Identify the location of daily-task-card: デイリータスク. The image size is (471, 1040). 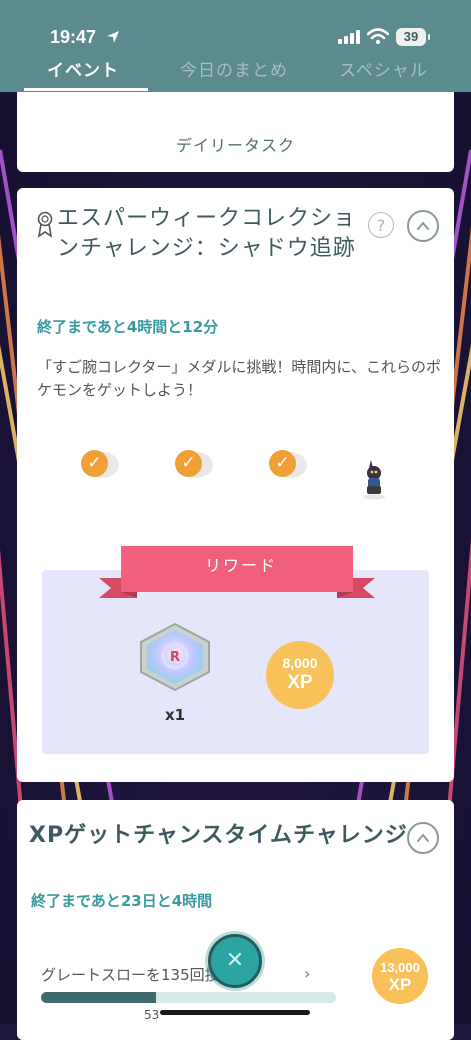
(235, 132).